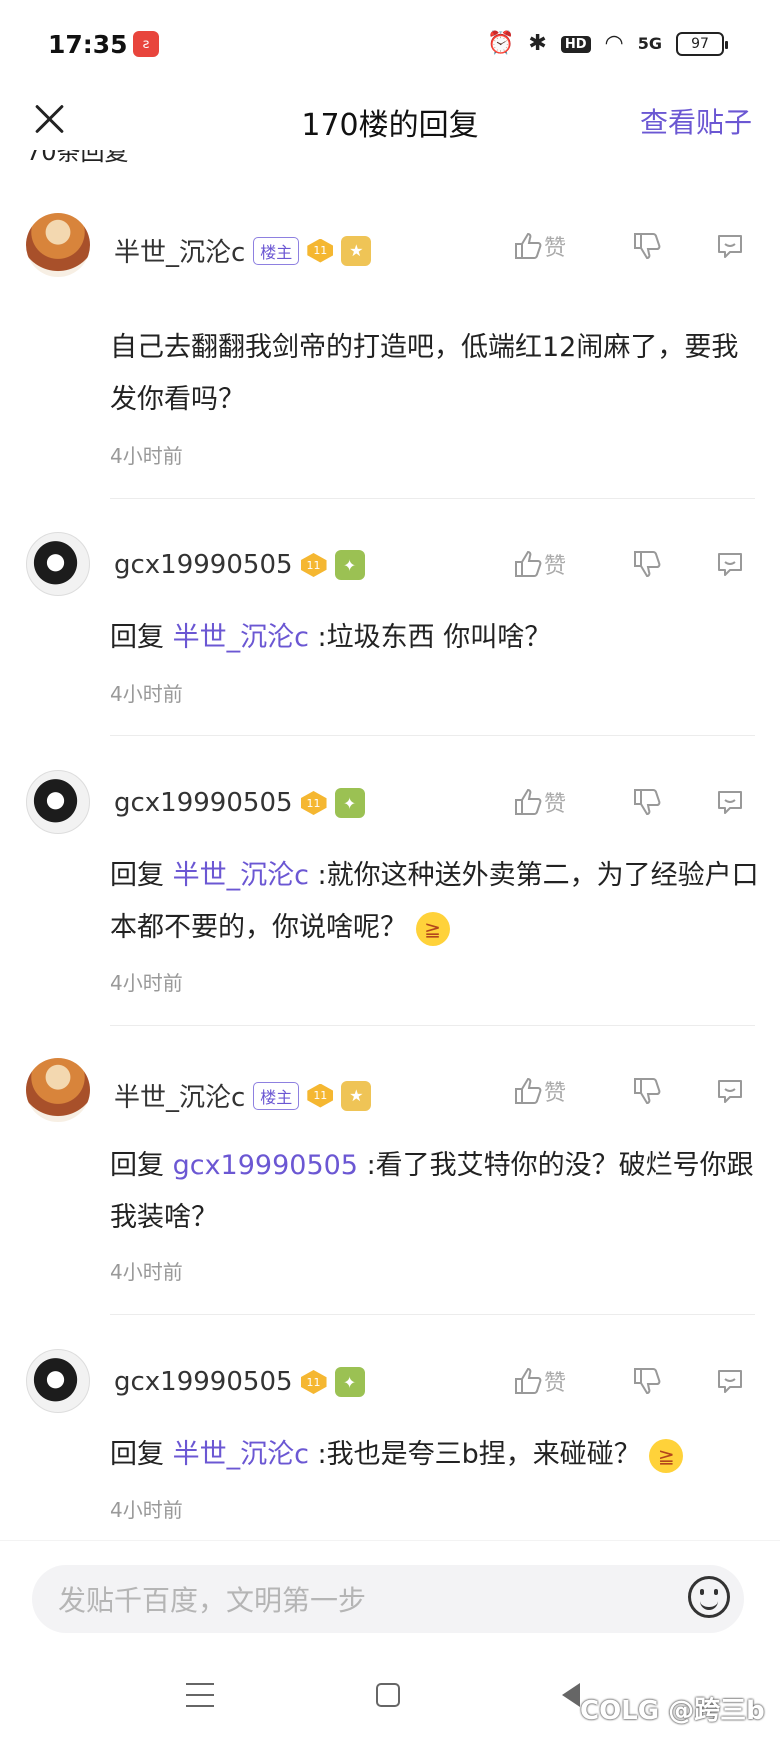 The image size is (780, 1744). I want to click on post-content: 回复 gcx19990505 :看了我艾特你的没？破烂号你跟我装啥？, so click(435, 1192).